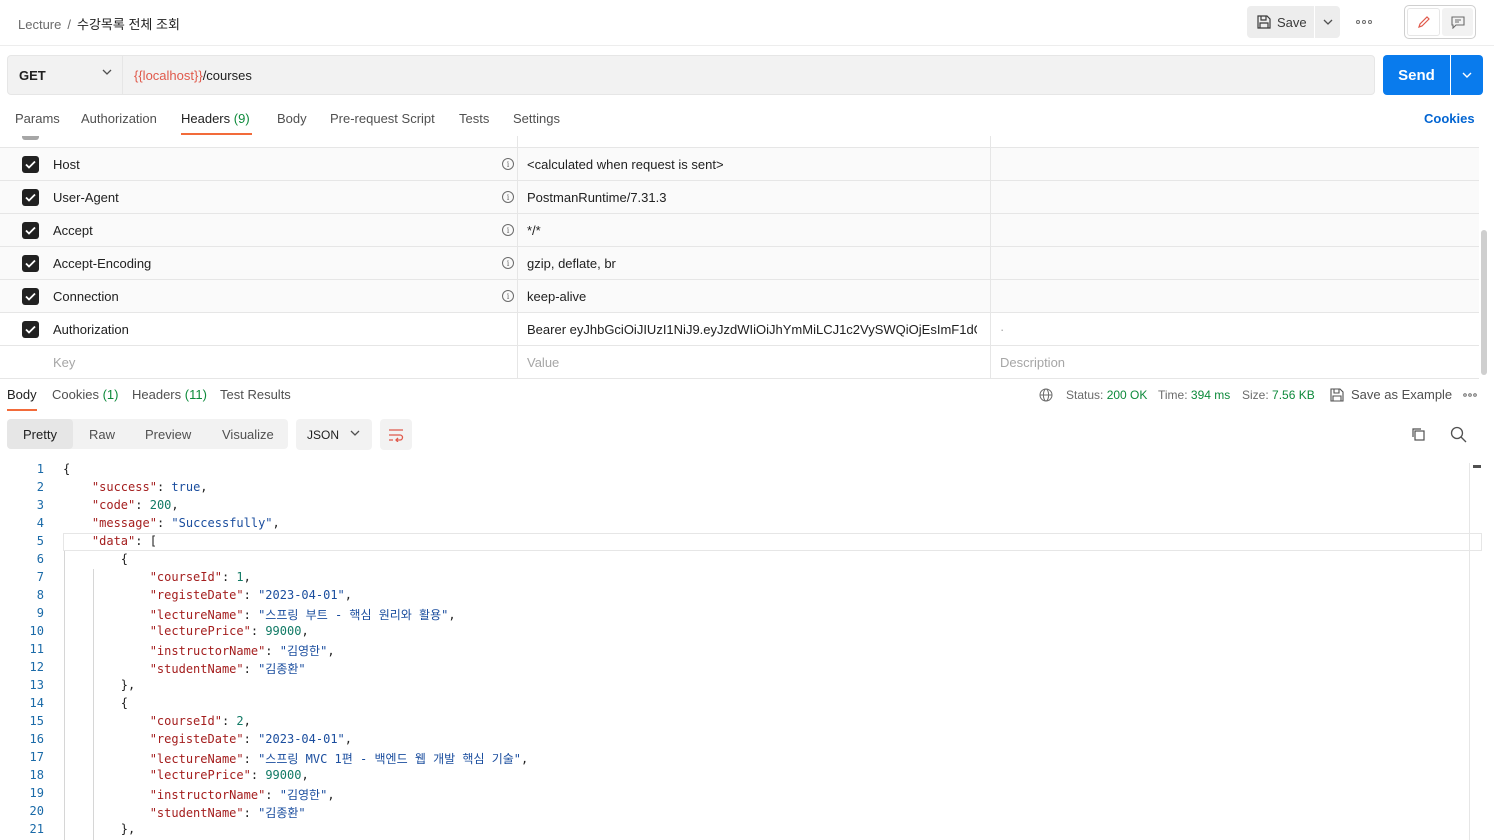 This screenshot has height=840, width=1494. What do you see at coordinates (32, 75) in the screenshot?
I see `method-label: GET` at bounding box center [32, 75].